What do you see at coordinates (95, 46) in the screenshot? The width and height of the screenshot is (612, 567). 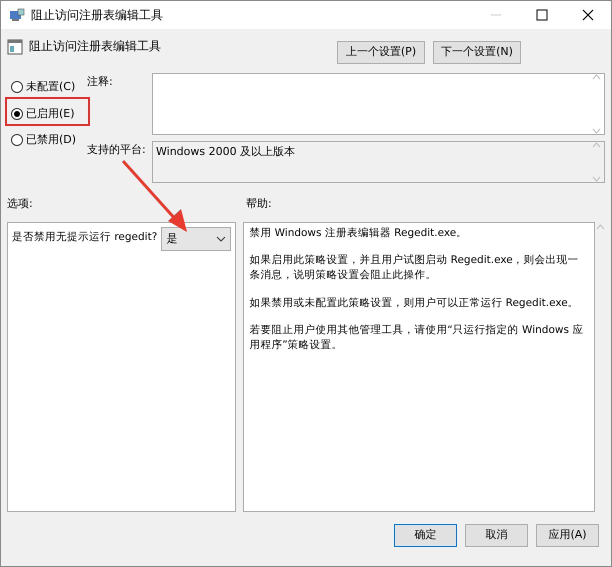 I see `policy-title: 阻止访问注册表编辑工具` at bounding box center [95, 46].